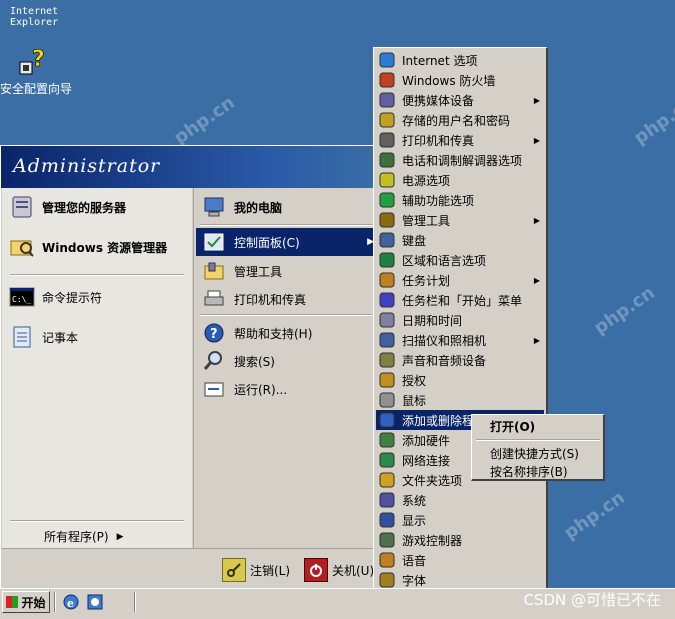  What do you see at coordinates (414, 560) in the screenshot?
I see `control-panel-entry-label: 语音` at bounding box center [414, 560].